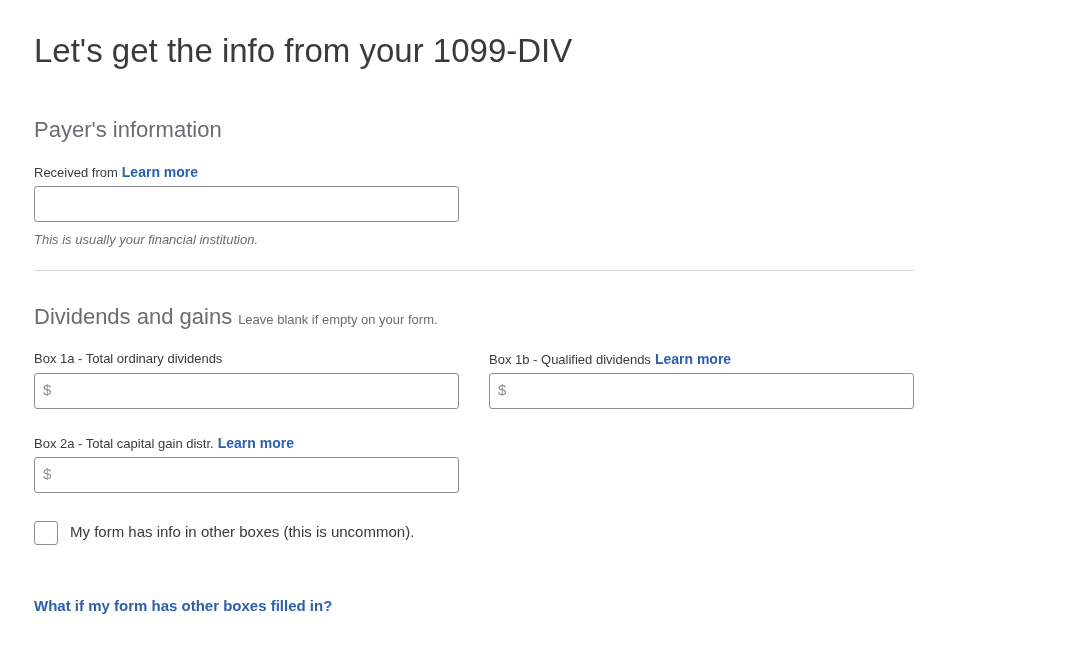 The image size is (1070, 656). What do you see at coordinates (46, 532) in the screenshot?
I see `checkbox` at bounding box center [46, 532].